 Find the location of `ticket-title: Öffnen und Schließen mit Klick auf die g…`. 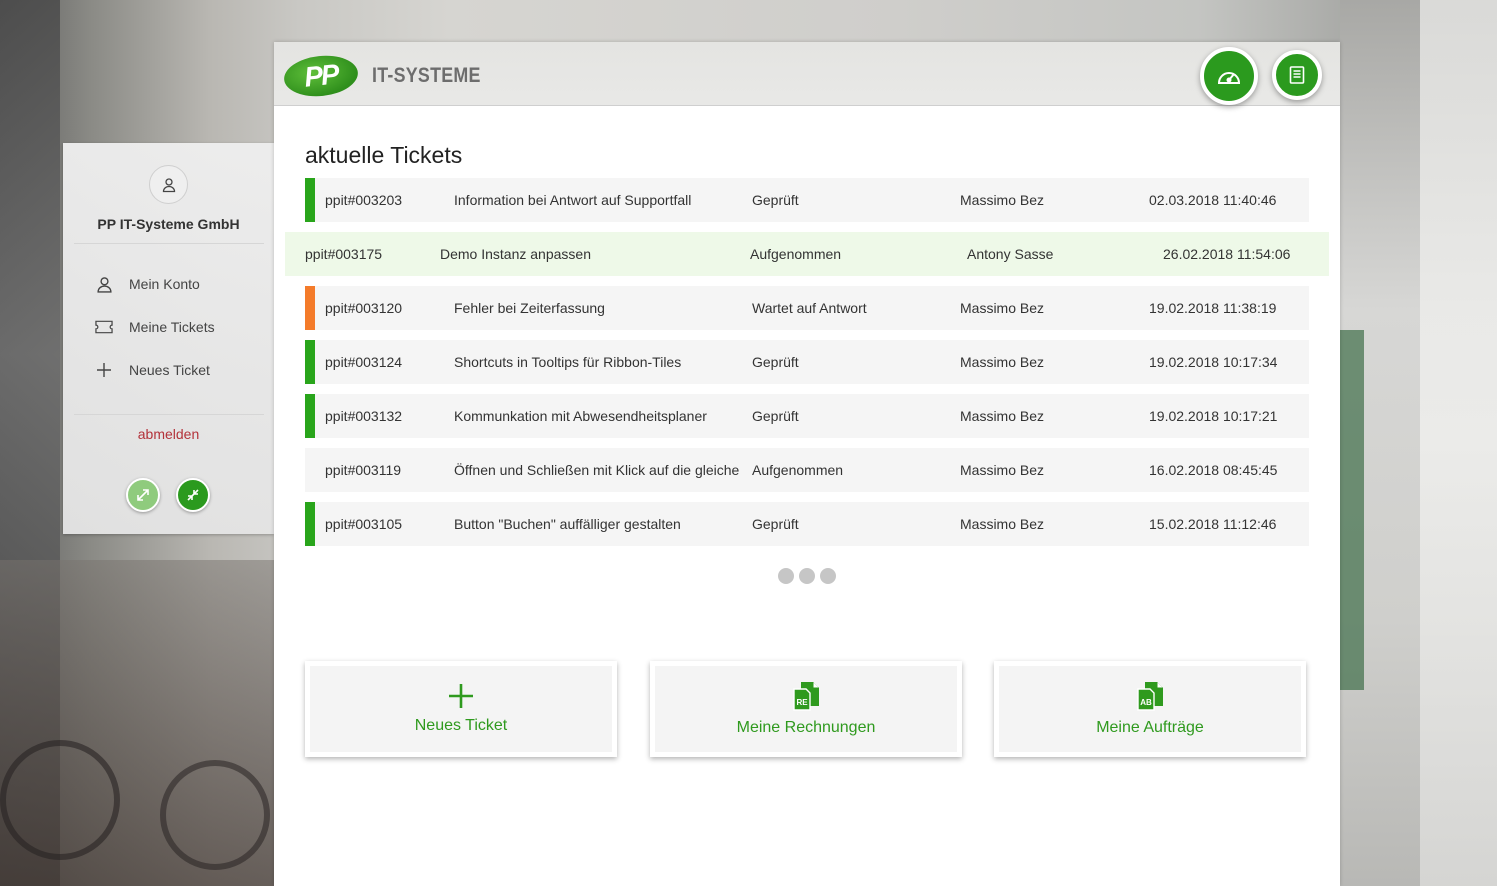

ticket-title: Öffnen und Schließen mit Klick auf die g… is located at coordinates (597, 470).